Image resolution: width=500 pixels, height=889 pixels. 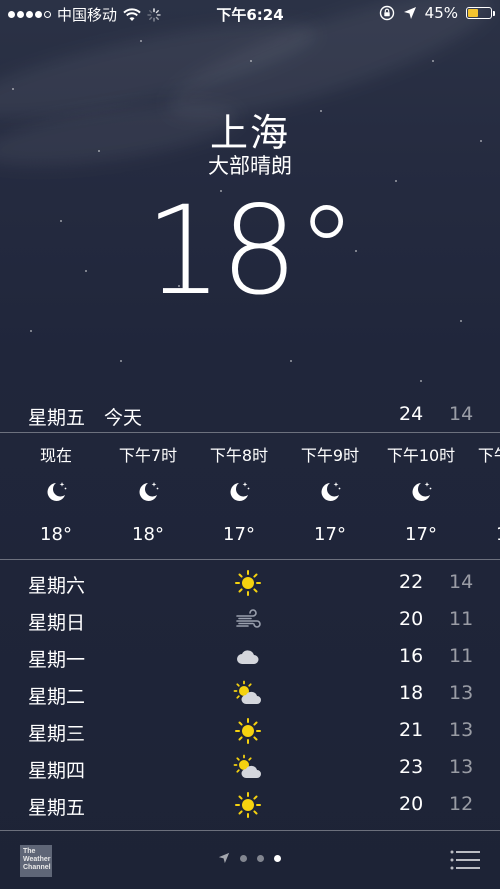 I want to click on hourly-item: 现在 18°, so click(x=56, y=496).